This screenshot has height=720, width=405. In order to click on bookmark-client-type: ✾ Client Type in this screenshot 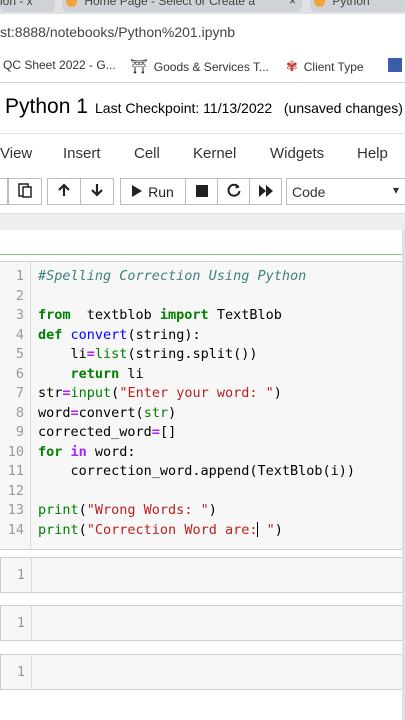, I will do `click(325, 66)`.